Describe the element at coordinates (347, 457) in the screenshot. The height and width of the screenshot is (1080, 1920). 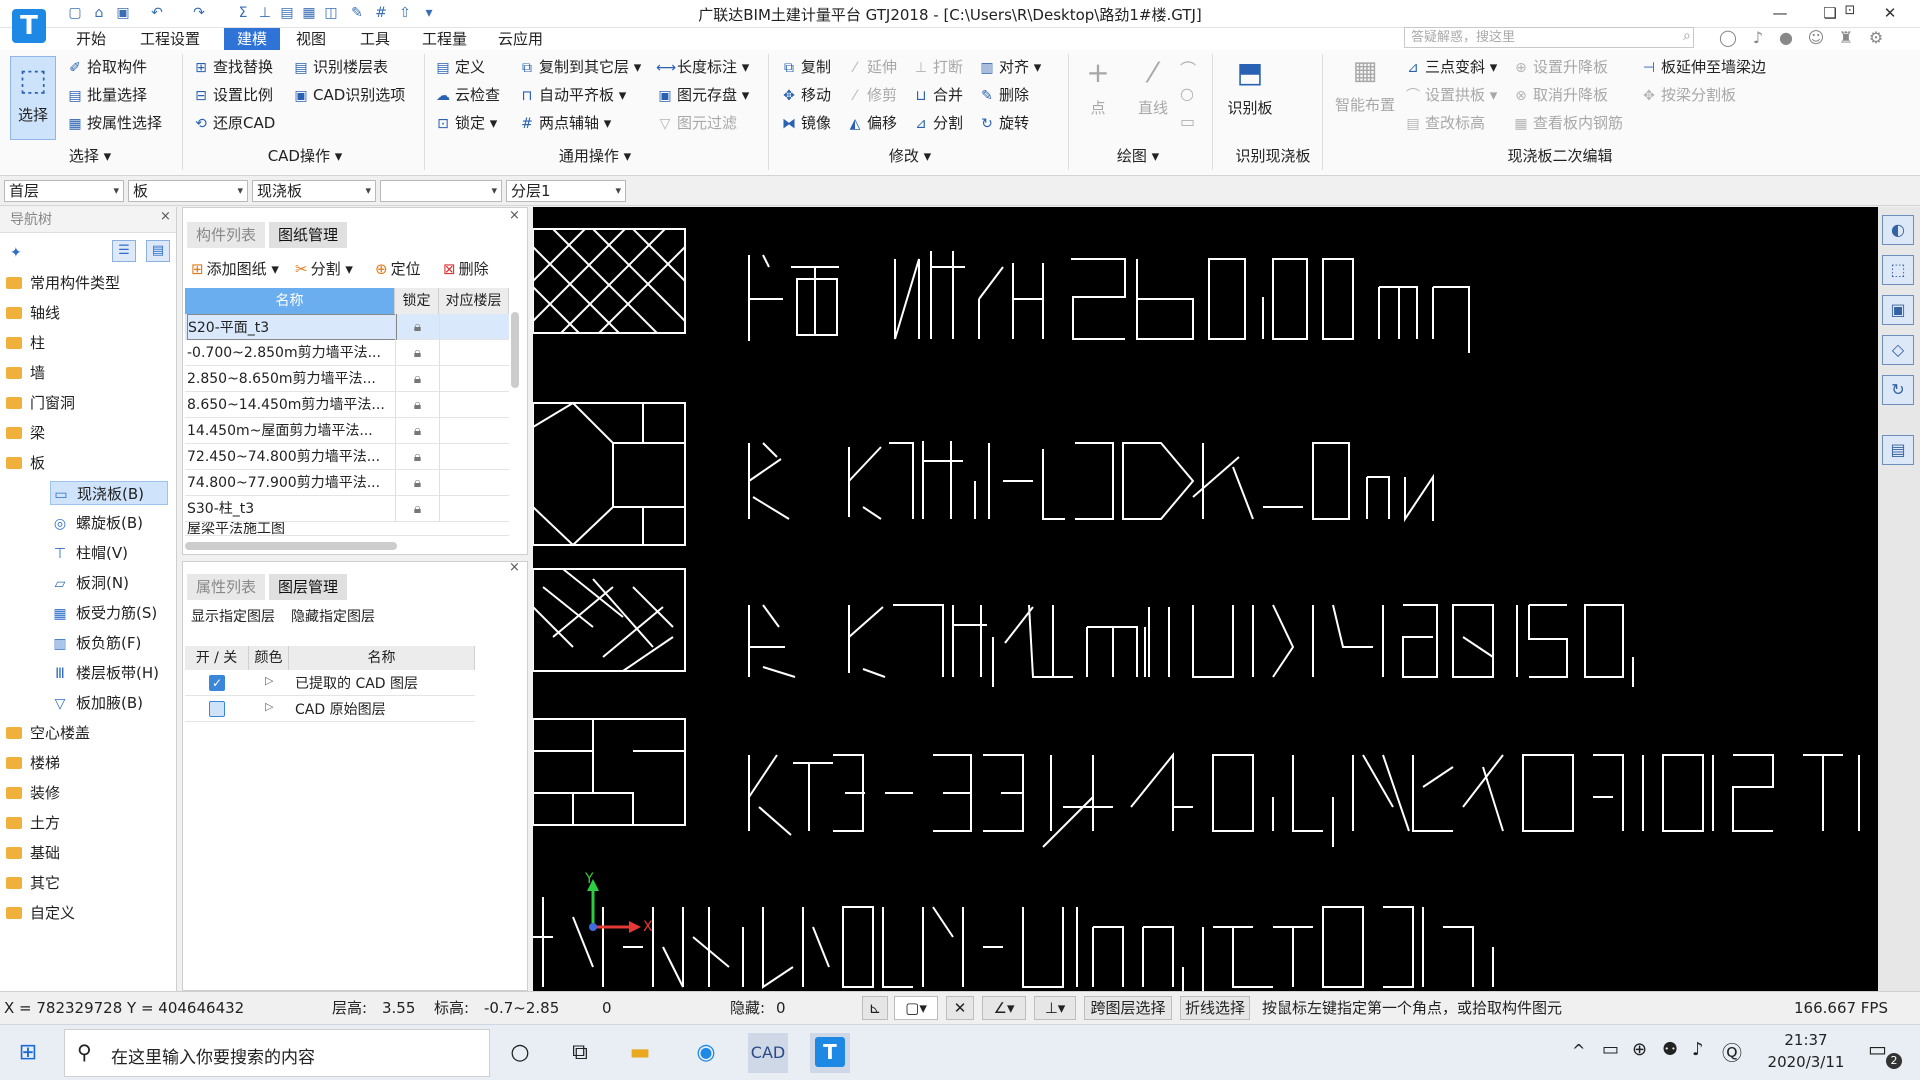
I see `table-row: 72.450~74.800剪力墙平法... 🔒︎` at that location.